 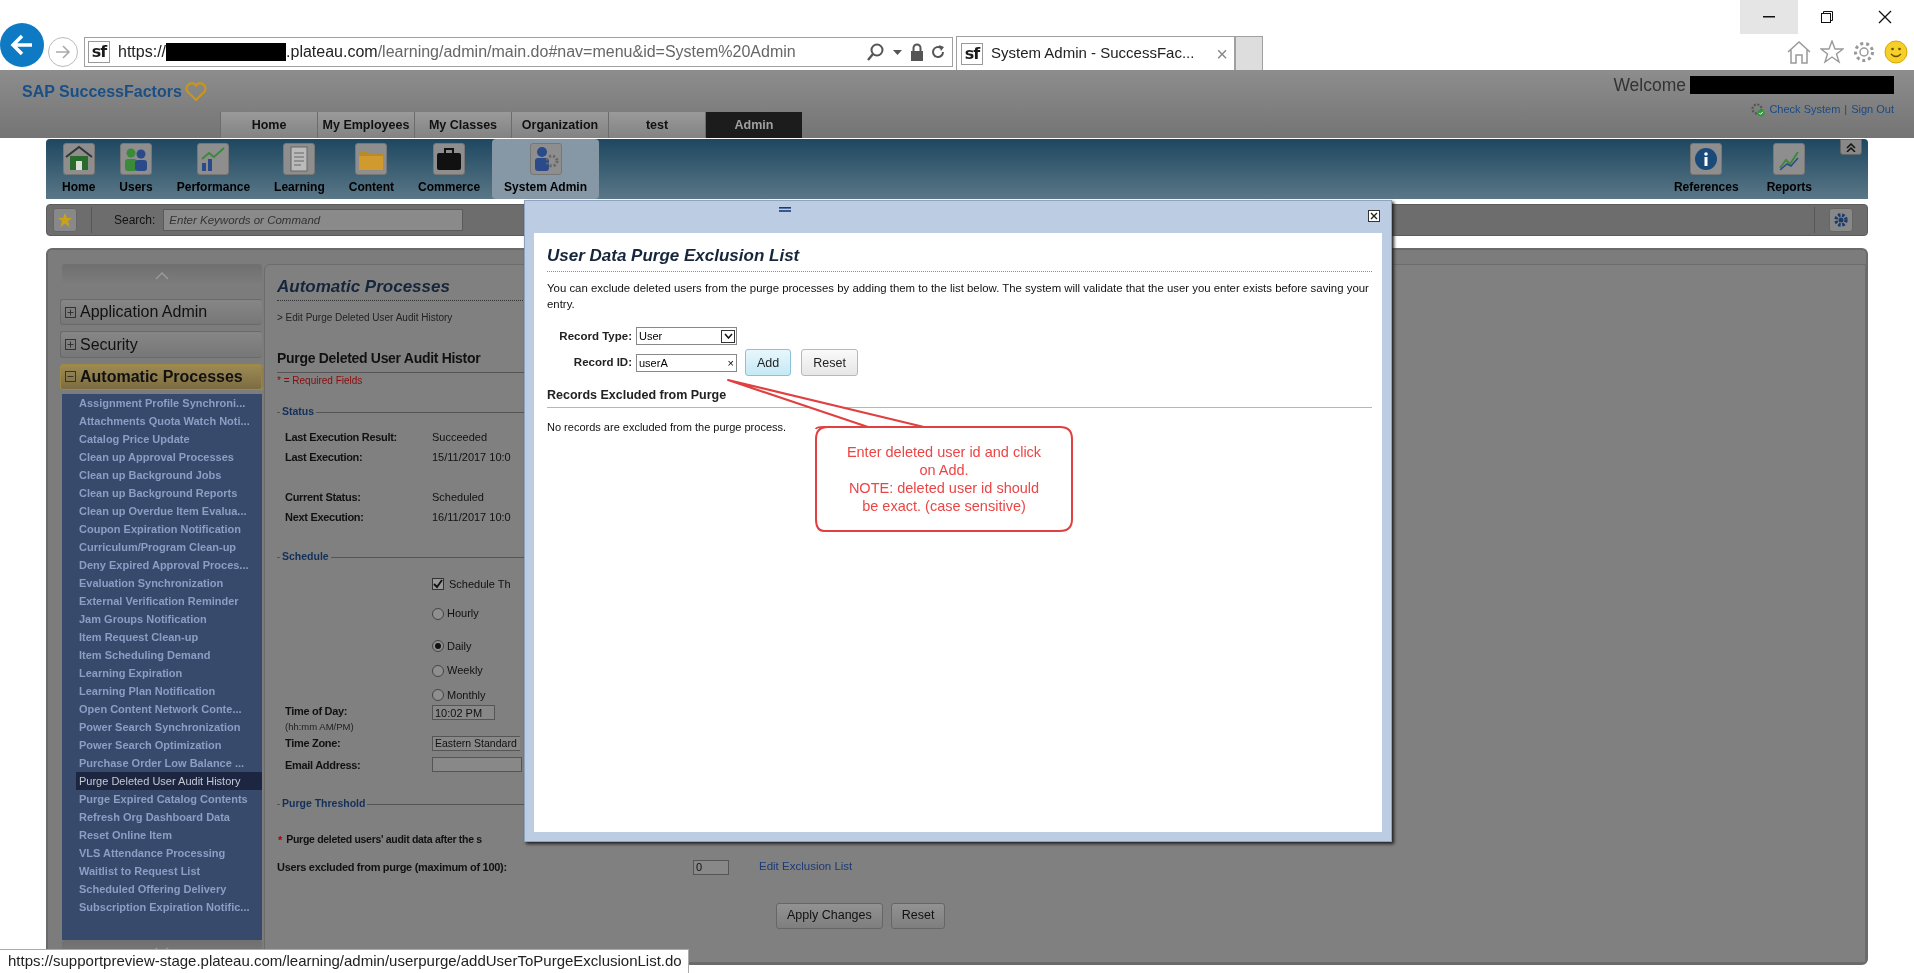 What do you see at coordinates (365, 318) in the screenshot?
I see `breadcrumb-text: > Edit Purge Deleted User Audit History` at bounding box center [365, 318].